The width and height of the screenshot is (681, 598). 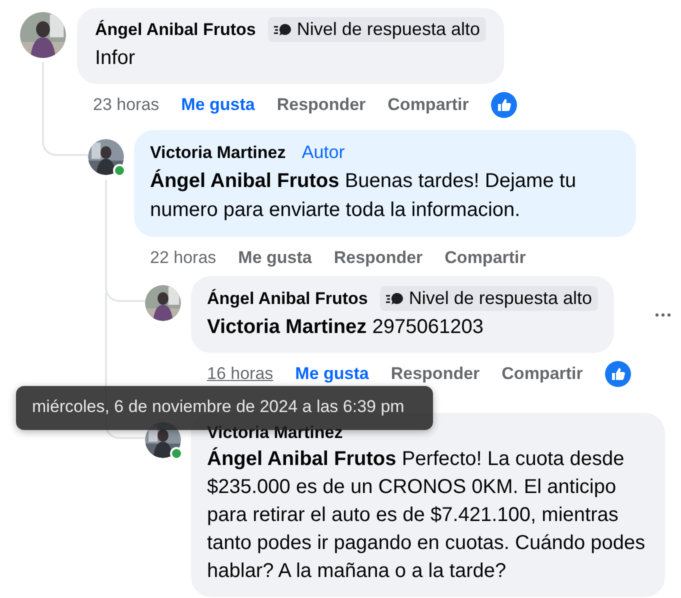 What do you see at coordinates (364, 195) in the screenshot?
I see `comment-text: Ángel Anibal Frutos Buenas tardes! Dejame tu numero para enviarte toda la informacion.` at bounding box center [364, 195].